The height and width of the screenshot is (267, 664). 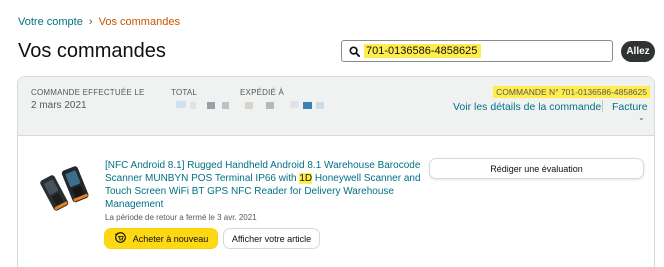 What do you see at coordinates (92, 51) in the screenshot?
I see `page-title: Vos commandes` at bounding box center [92, 51].